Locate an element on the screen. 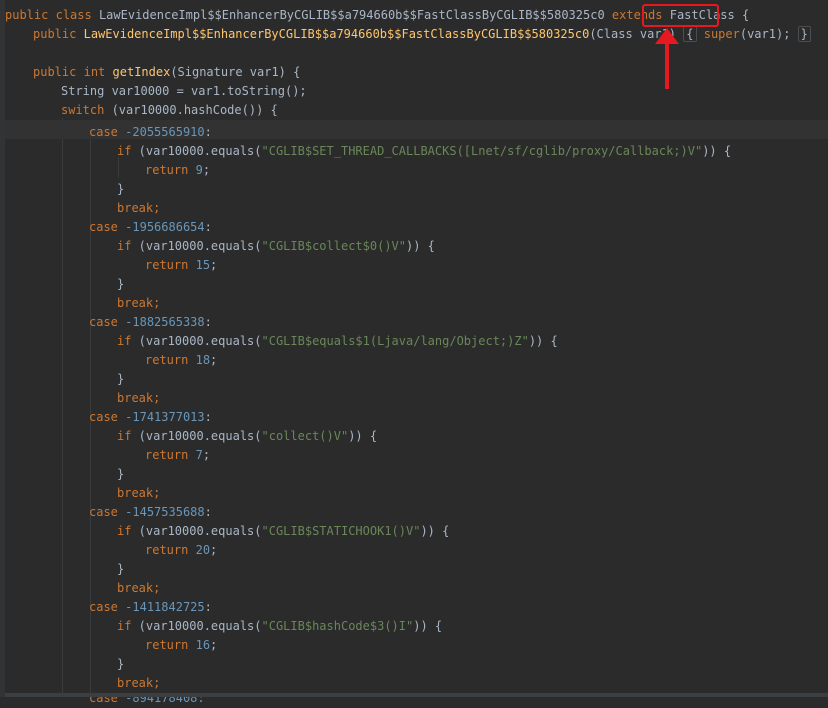 Image resolution: width=828 pixels, height=708 pixels. string-literal: "CGLIB$collect$0()V" is located at coordinates (334, 246).